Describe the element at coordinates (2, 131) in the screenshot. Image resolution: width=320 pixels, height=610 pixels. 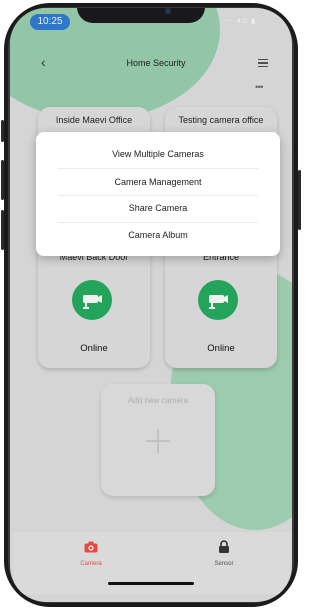
I see `mute-switch` at that location.